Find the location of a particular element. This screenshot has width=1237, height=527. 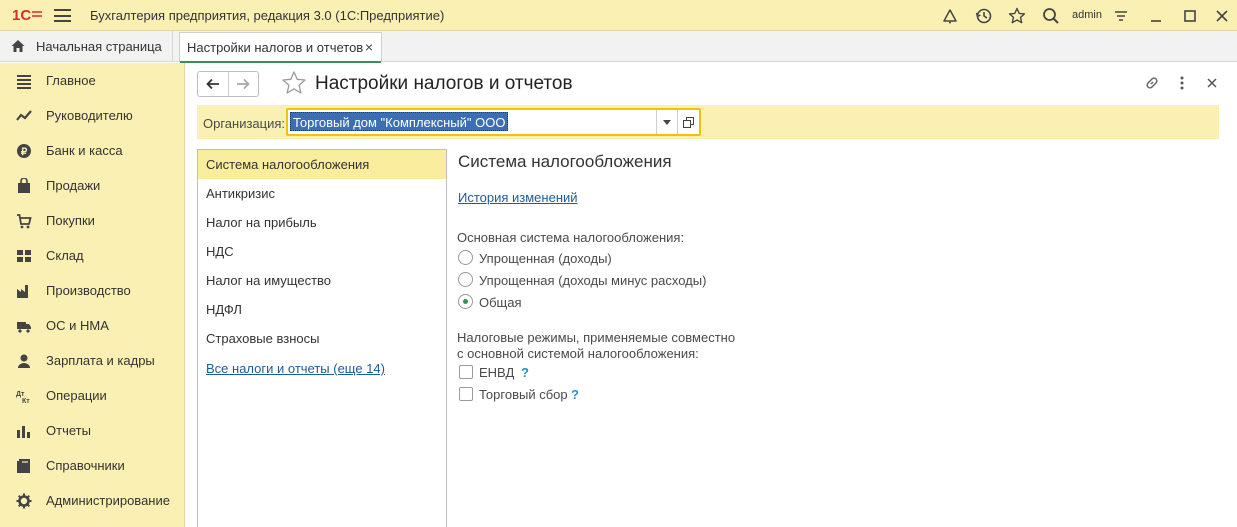

svg-text: 1С is located at coordinates (21, 15).